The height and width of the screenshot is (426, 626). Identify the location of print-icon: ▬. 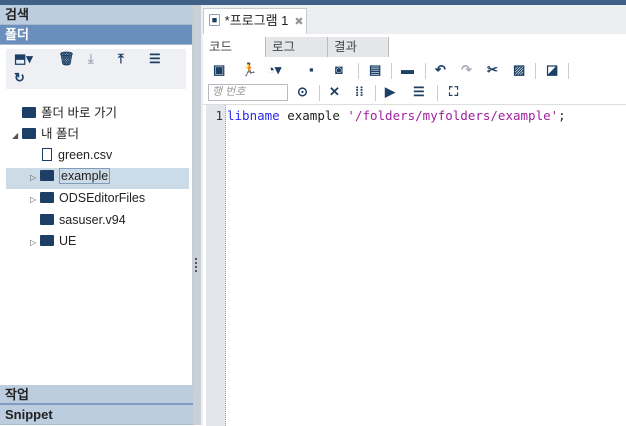
(407, 69).